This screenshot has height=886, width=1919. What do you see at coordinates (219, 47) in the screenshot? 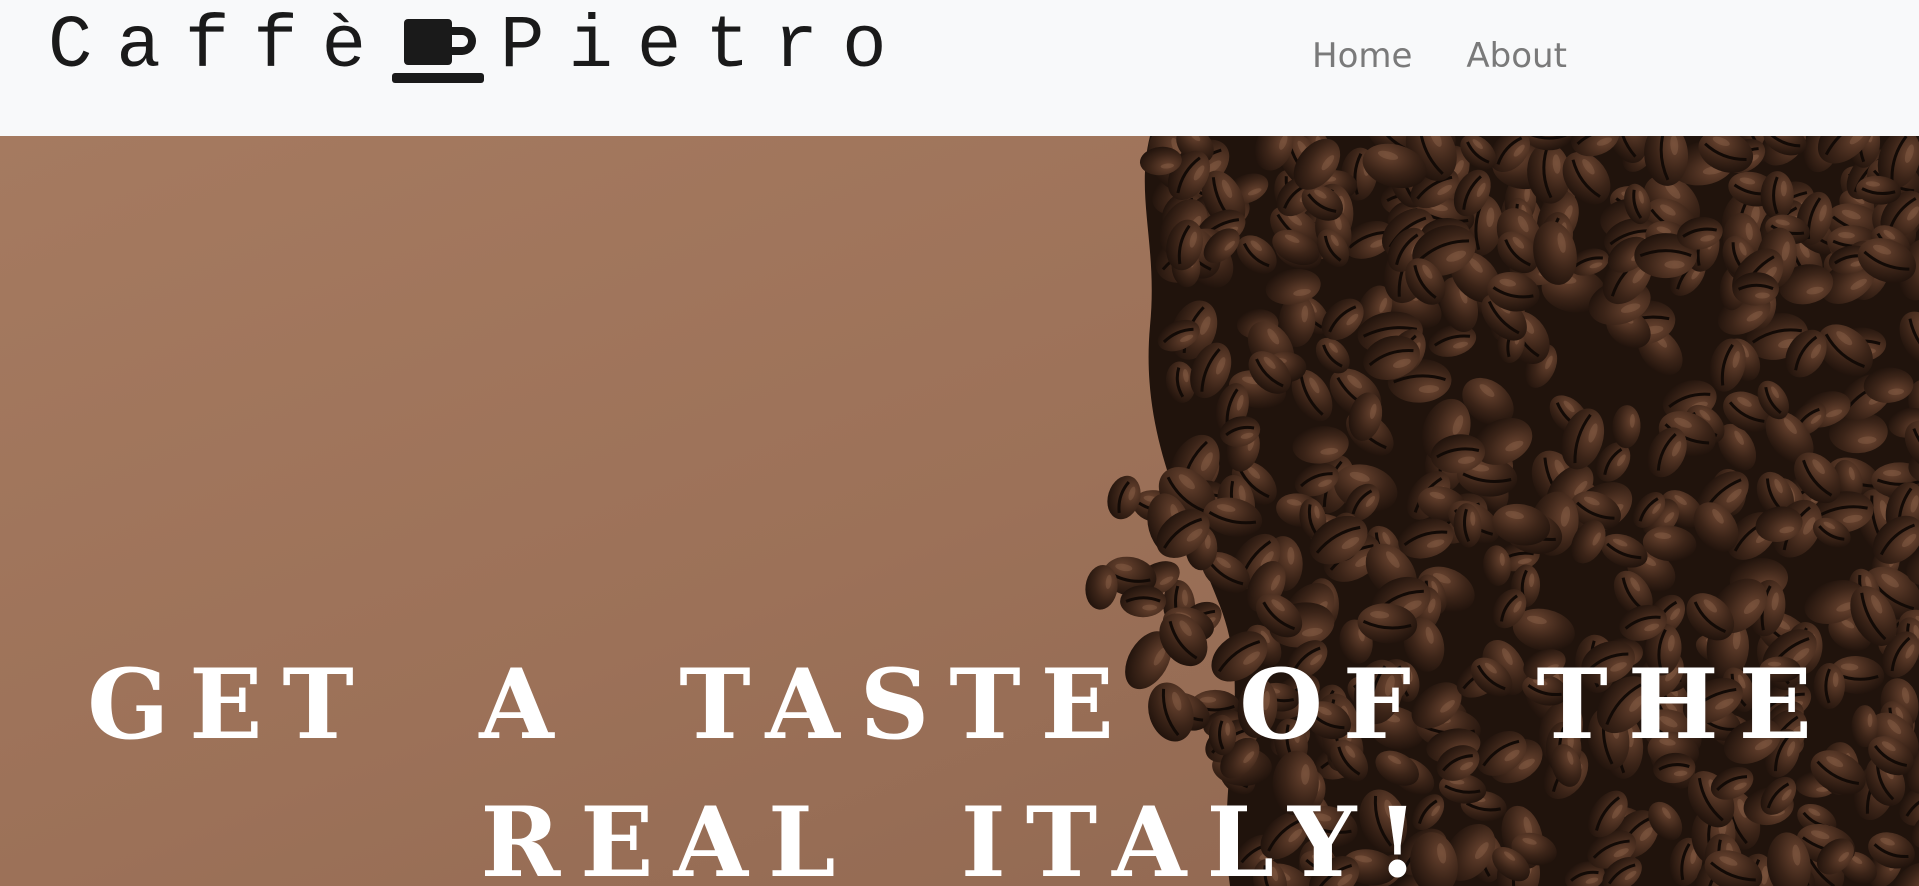
I see `brand-name-part-1: Caffè` at bounding box center [219, 47].